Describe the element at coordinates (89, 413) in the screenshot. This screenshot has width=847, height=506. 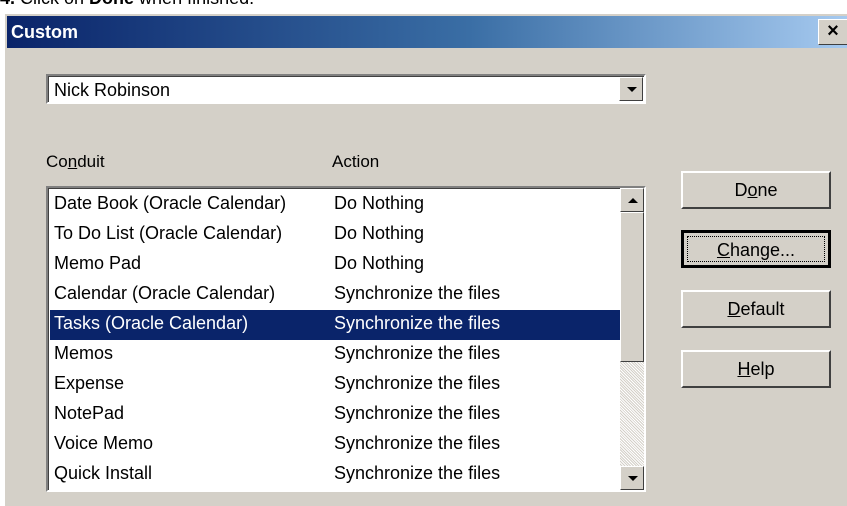
I see `conduit-name: NotePad` at that location.